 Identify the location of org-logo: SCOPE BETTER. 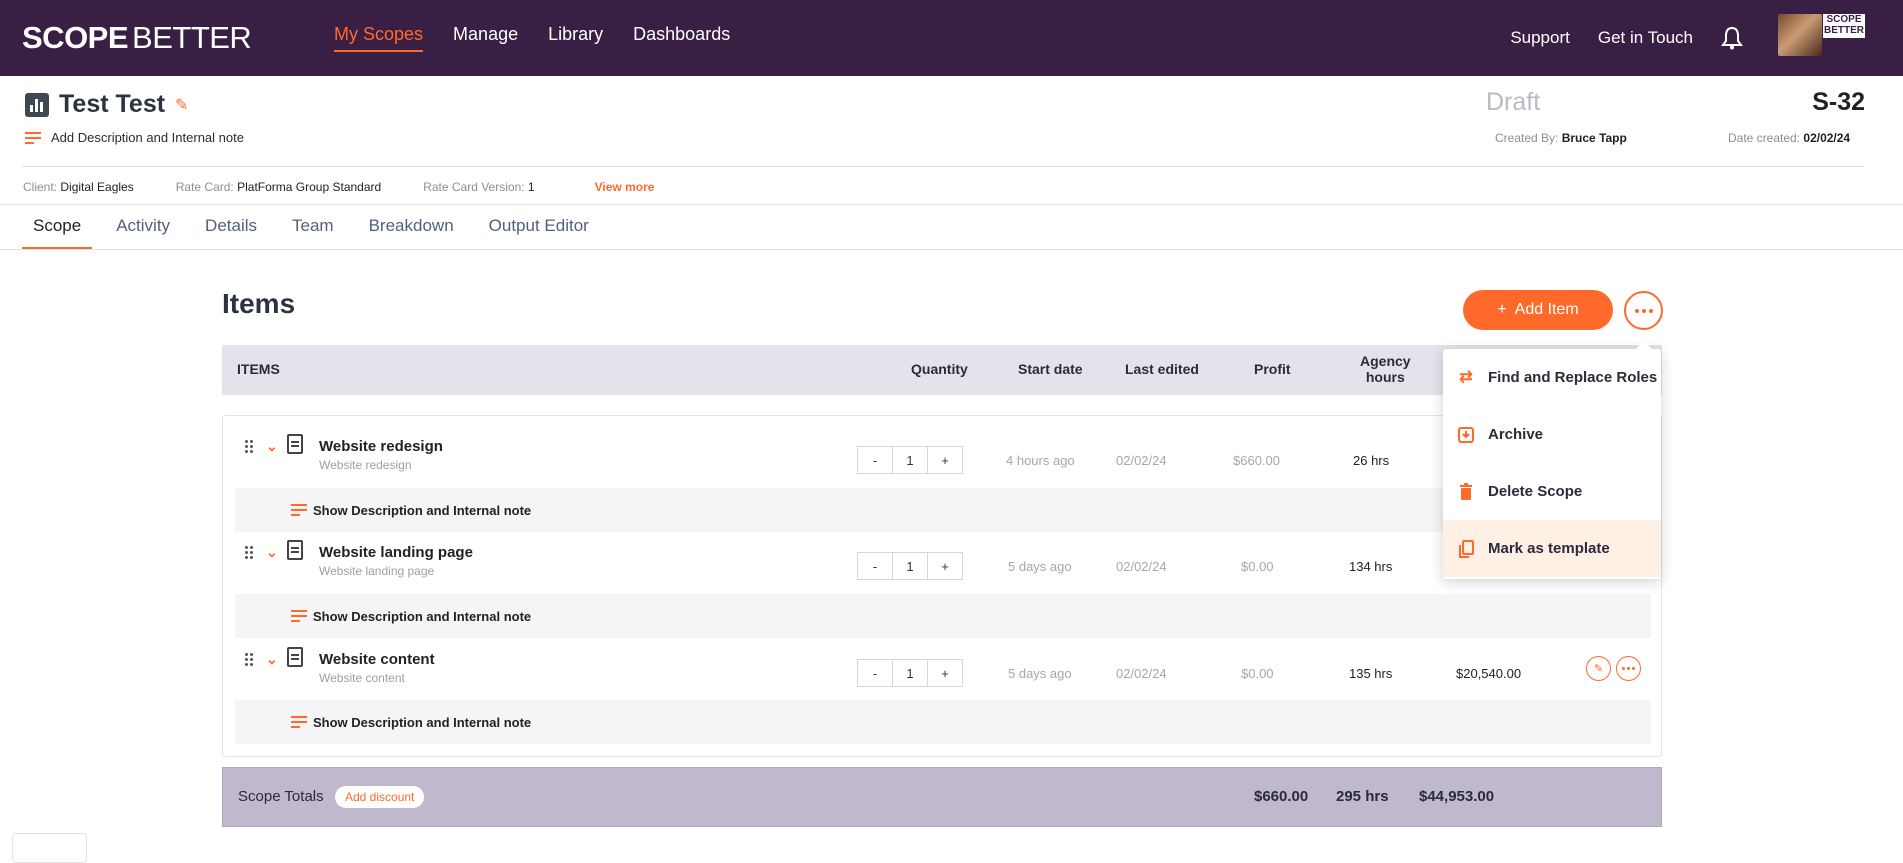
(1844, 26).